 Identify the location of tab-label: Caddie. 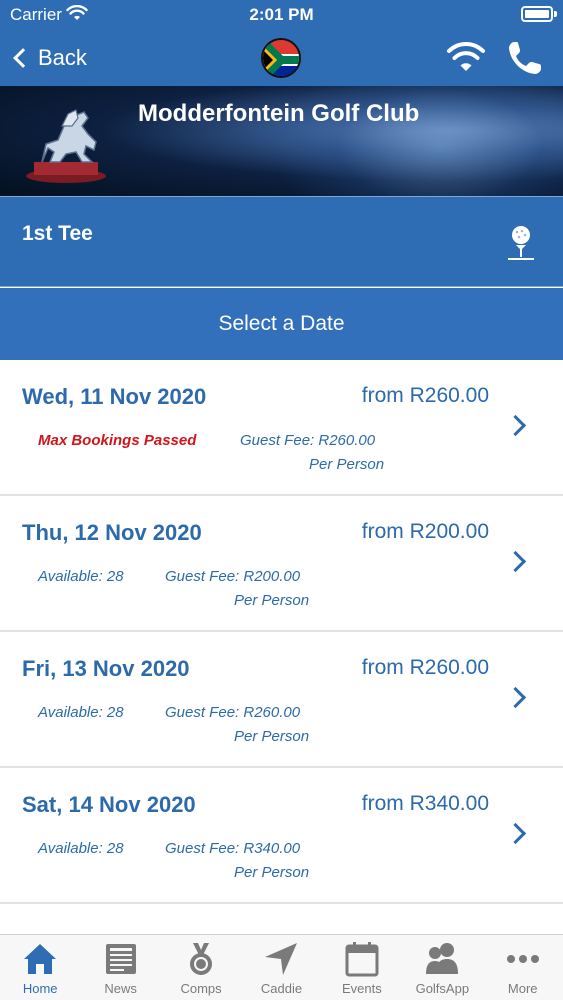
(281, 988).